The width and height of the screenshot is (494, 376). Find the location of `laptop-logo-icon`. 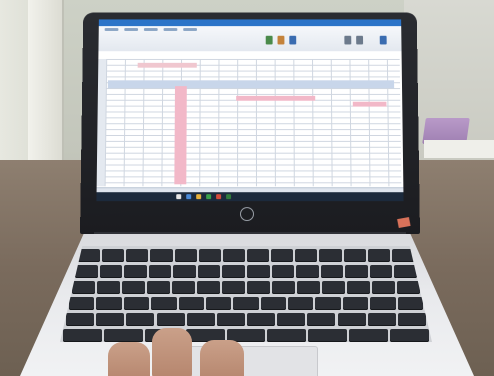

laptop-logo-icon is located at coordinates (247, 214).